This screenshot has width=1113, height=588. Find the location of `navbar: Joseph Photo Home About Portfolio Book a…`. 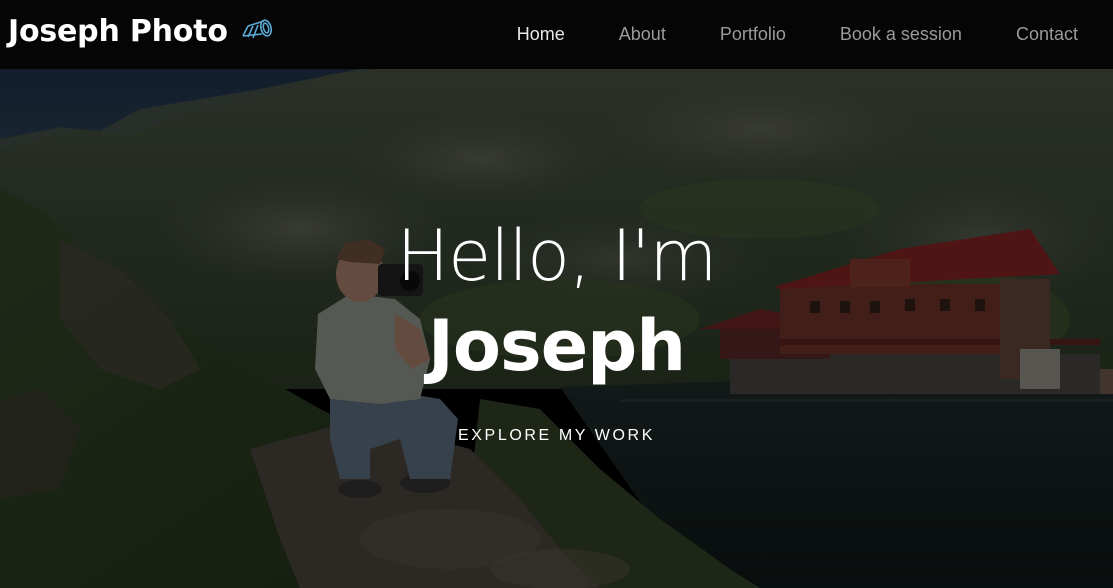

navbar: Joseph Photo Home About Portfolio Book a… is located at coordinates (556, 34).